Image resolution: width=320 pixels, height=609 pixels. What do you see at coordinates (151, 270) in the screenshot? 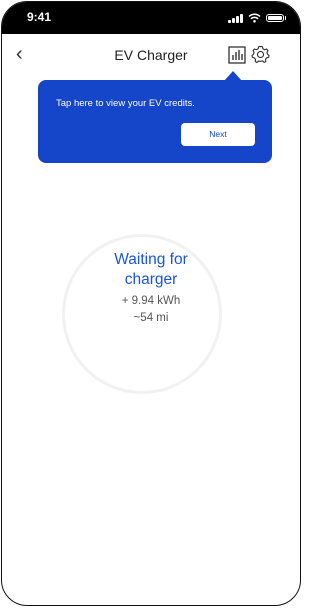
I see `charging-status: Waiting for charger` at bounding box center [151, 270].